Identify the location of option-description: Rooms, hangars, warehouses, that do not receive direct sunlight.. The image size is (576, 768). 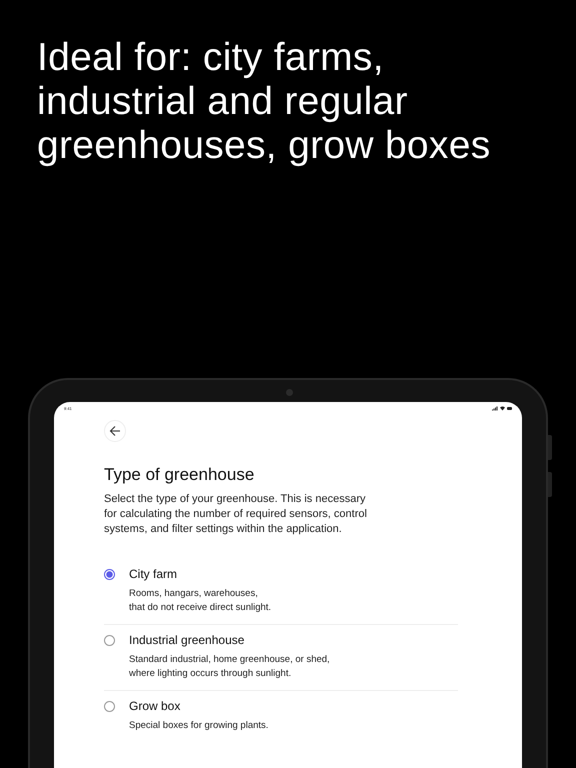
(200, 600).